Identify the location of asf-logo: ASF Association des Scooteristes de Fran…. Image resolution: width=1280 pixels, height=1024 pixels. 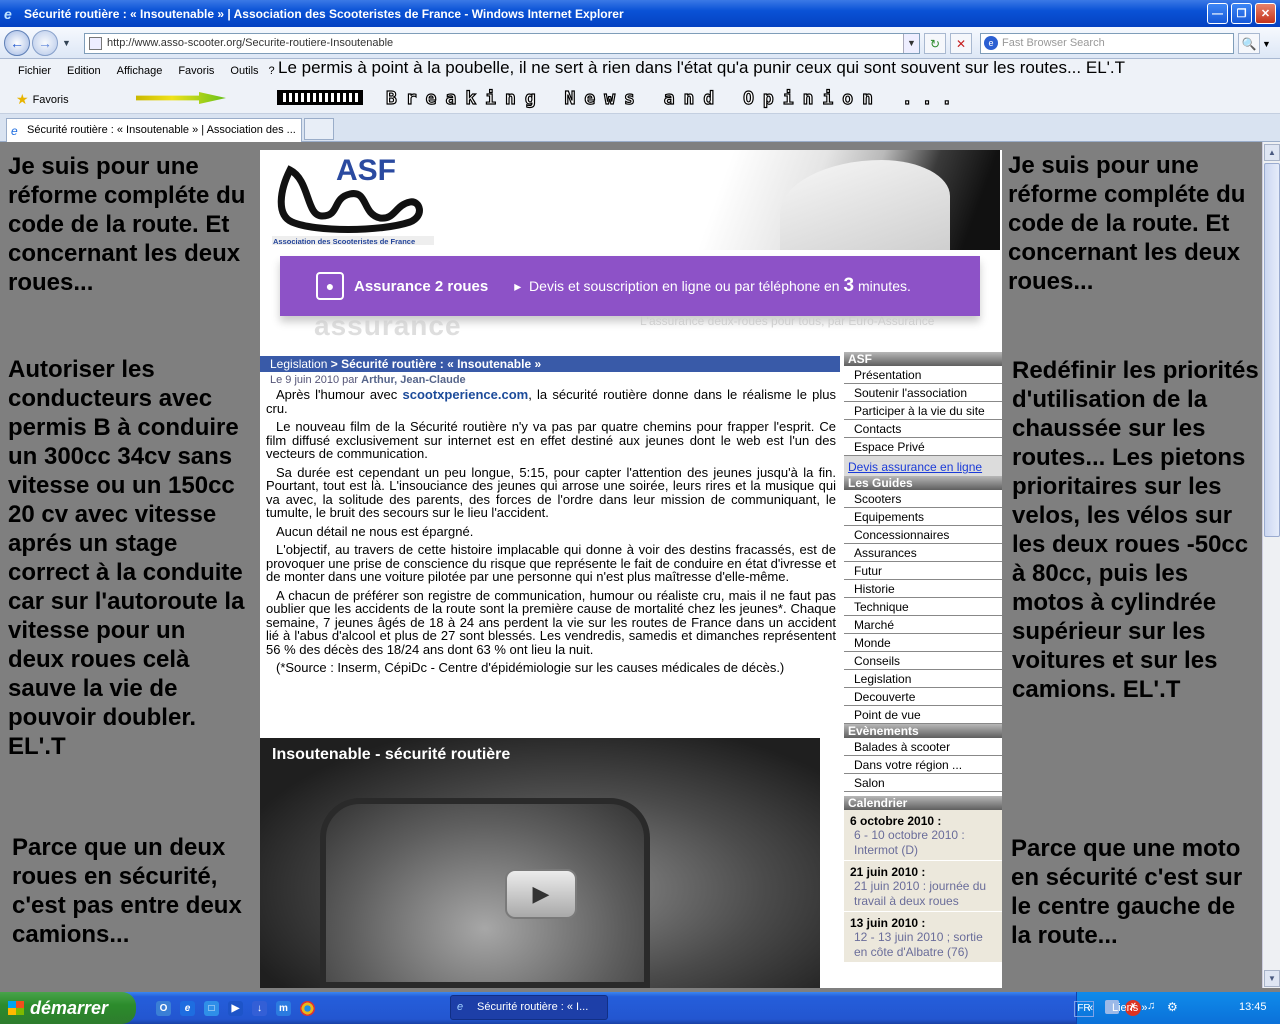
(354, 200).